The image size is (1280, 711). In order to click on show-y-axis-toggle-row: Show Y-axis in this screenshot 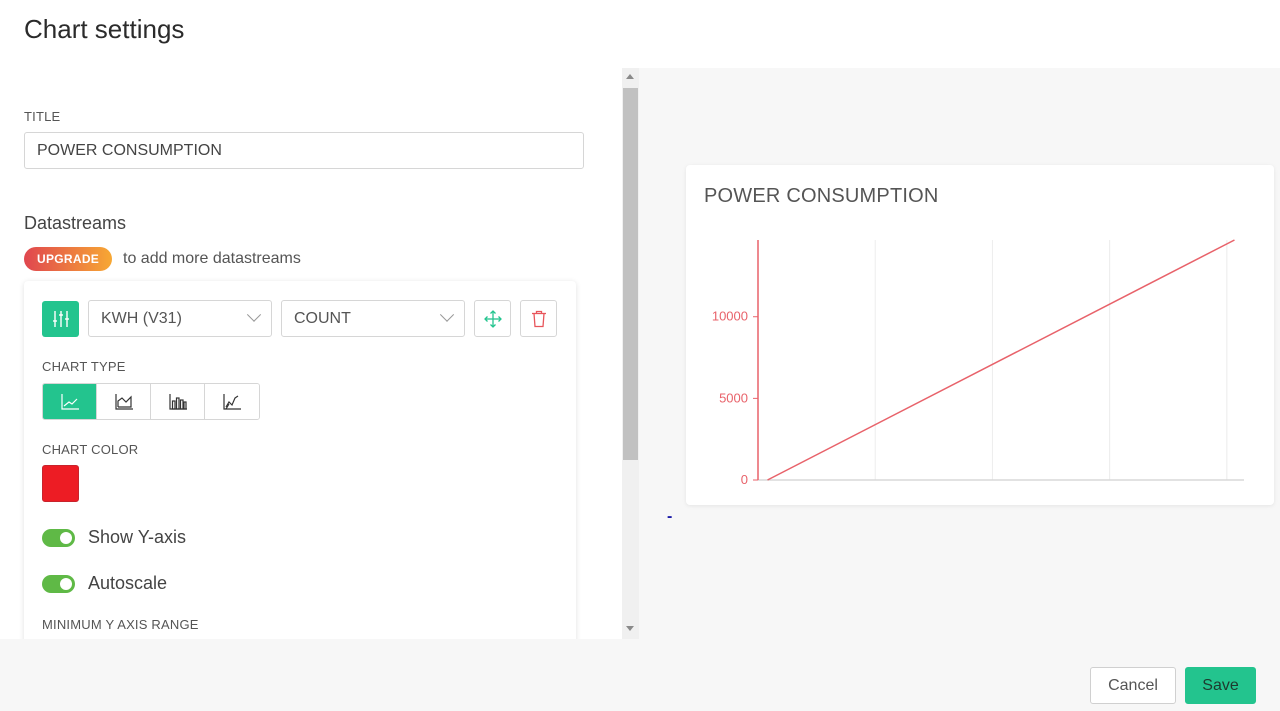, I will do `click(114, 537)`.